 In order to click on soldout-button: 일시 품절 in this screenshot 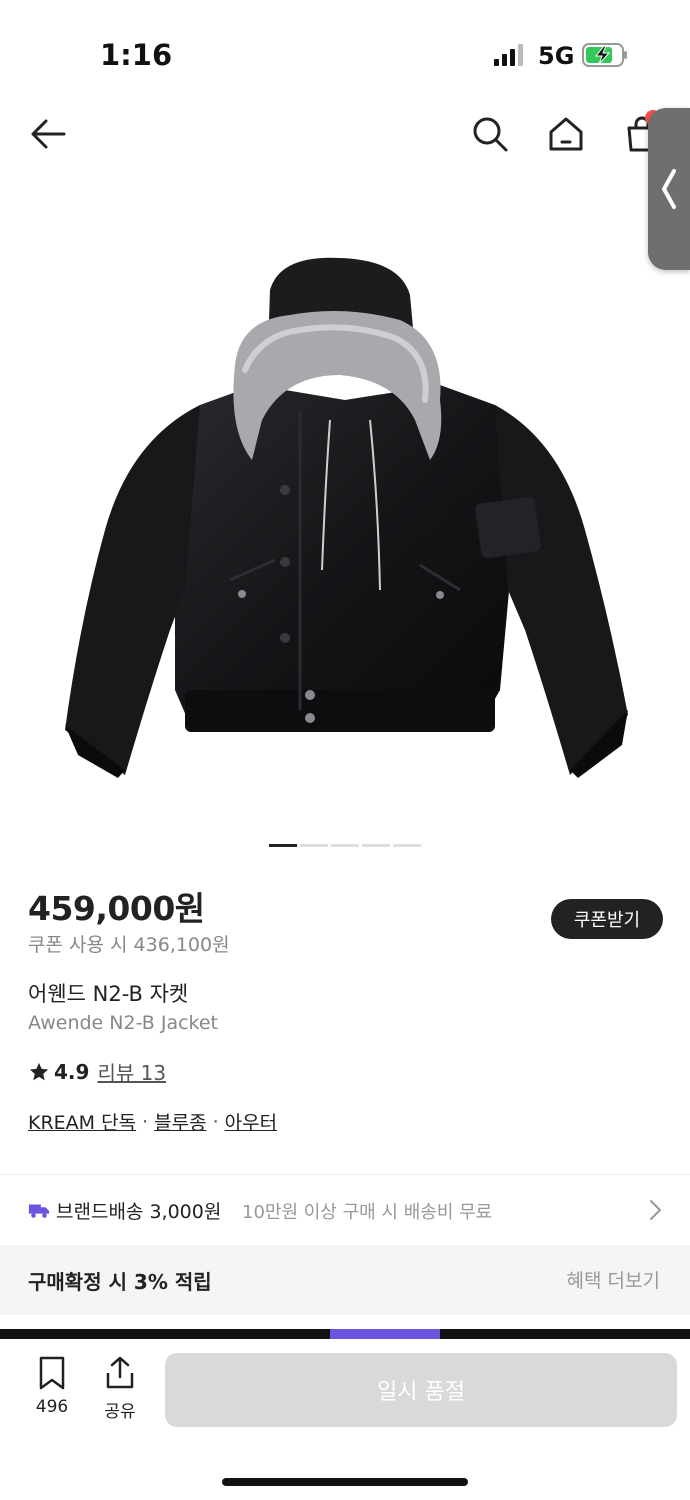, I will do `click(421, 1390)`.